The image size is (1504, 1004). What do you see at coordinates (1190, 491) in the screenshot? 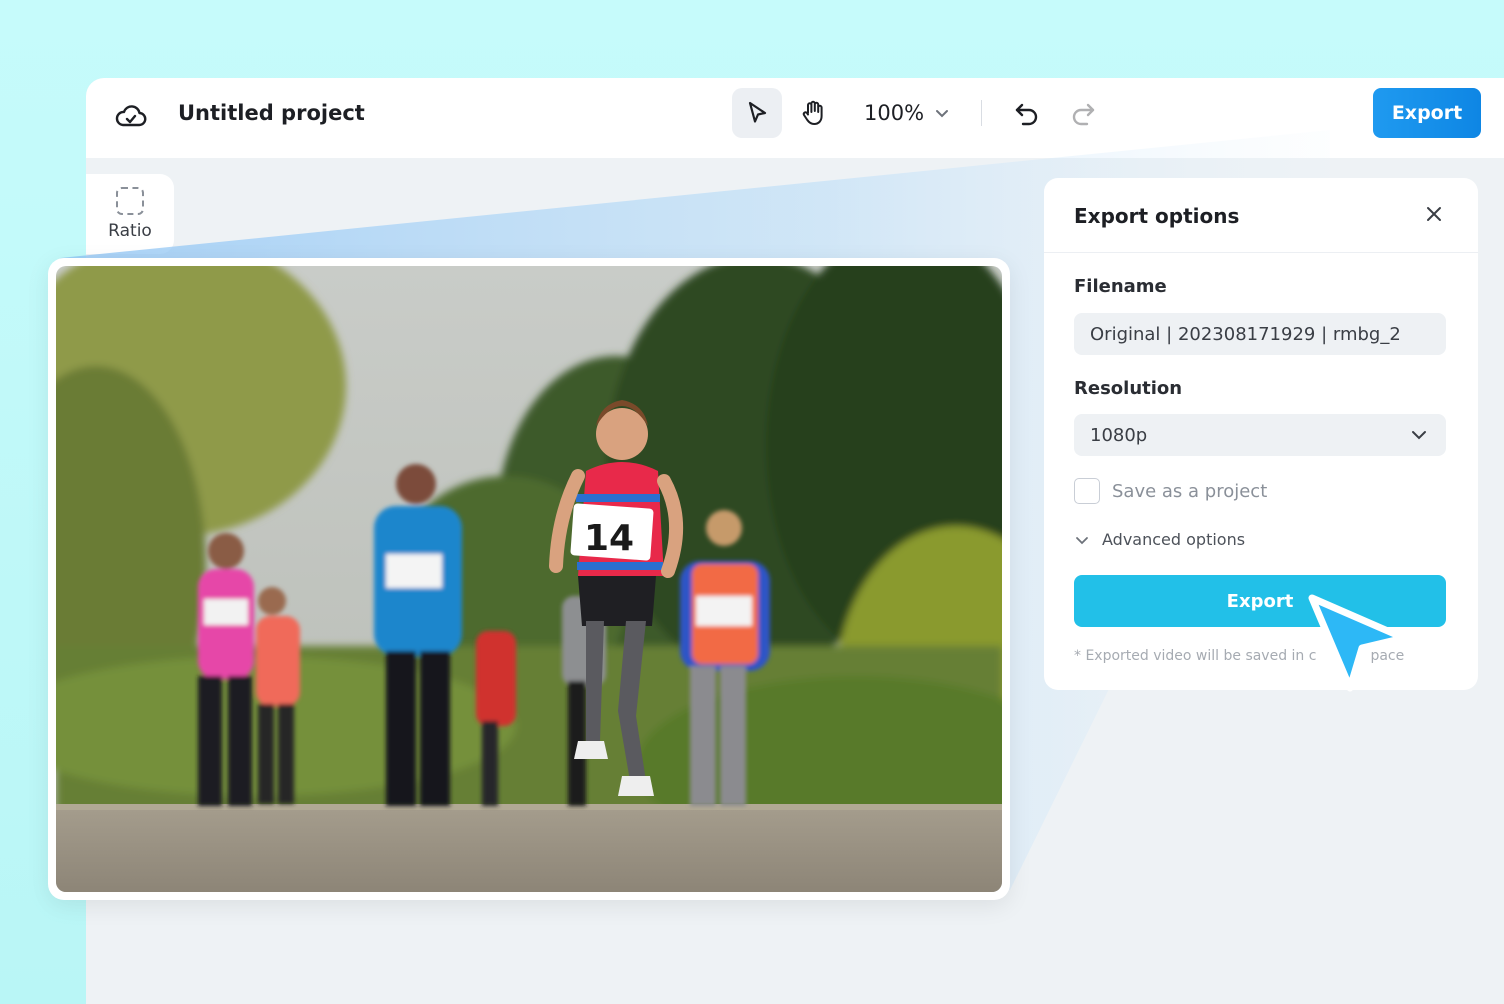
I see `save-as-project-label: Save as a project` at bounding box center [1190, 491].